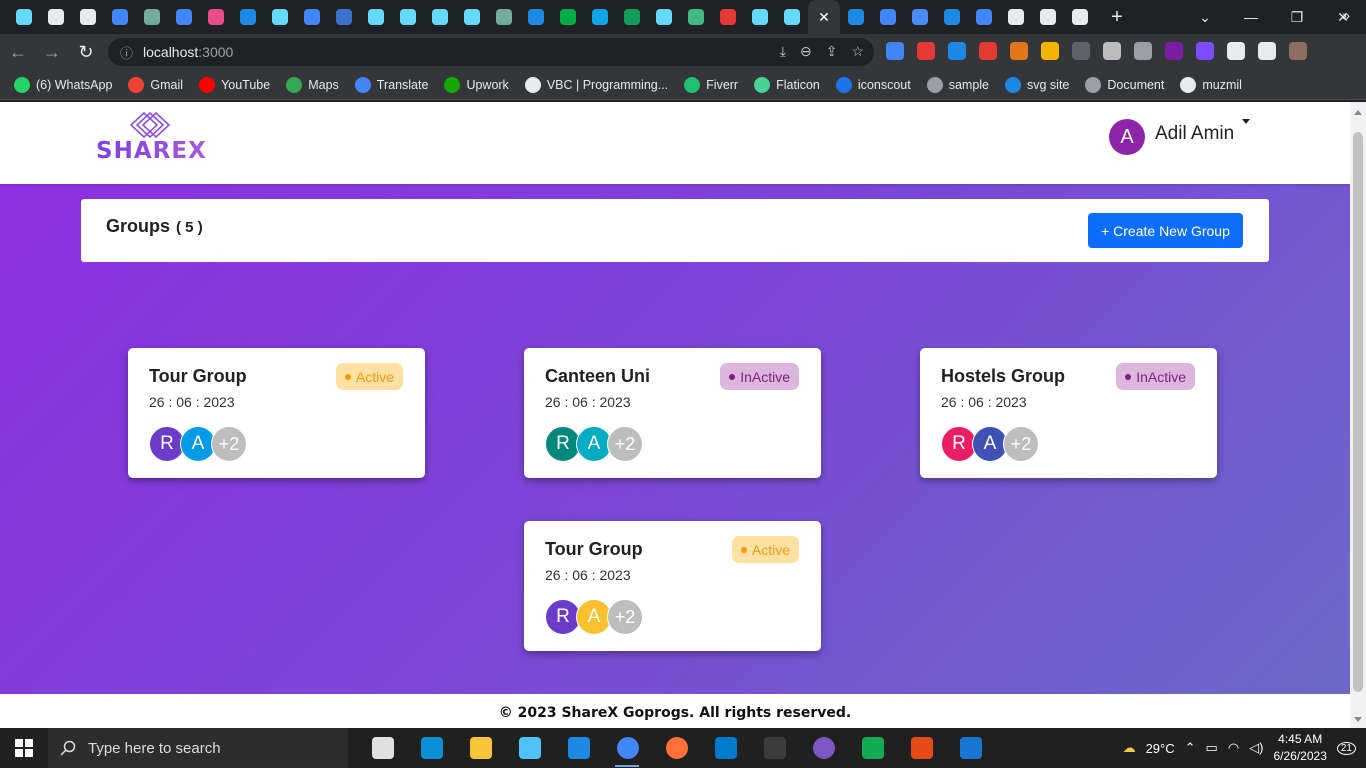 This screenshot has height=768, width=1366. I want to click on bookmark-item: svg site, so click(1037, 84).